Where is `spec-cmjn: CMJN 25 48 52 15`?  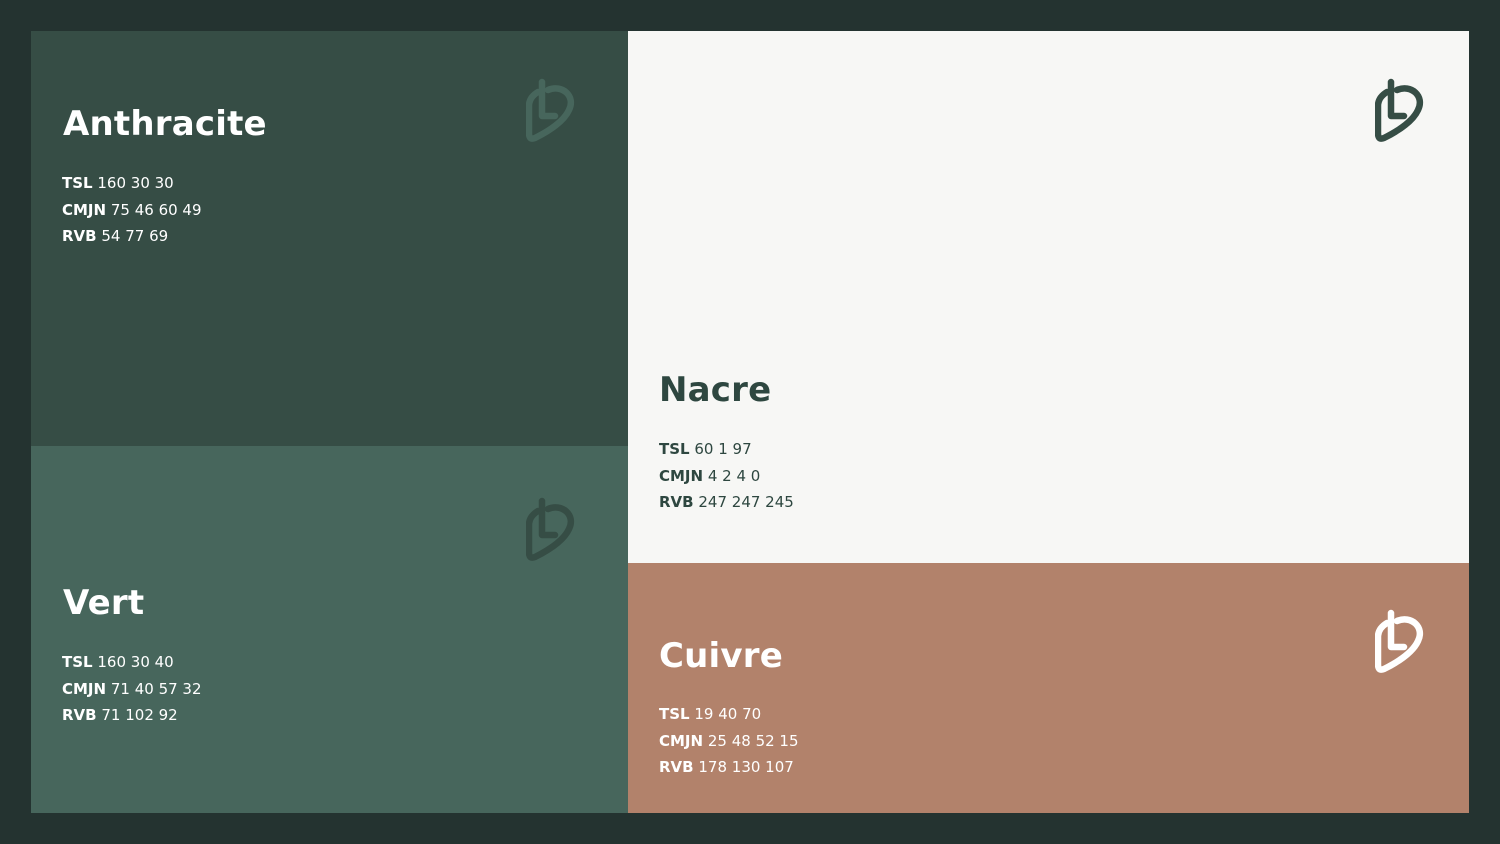
spec-cmjn: CMJN 25 48 52 15 is located at coordinates (729, 740).